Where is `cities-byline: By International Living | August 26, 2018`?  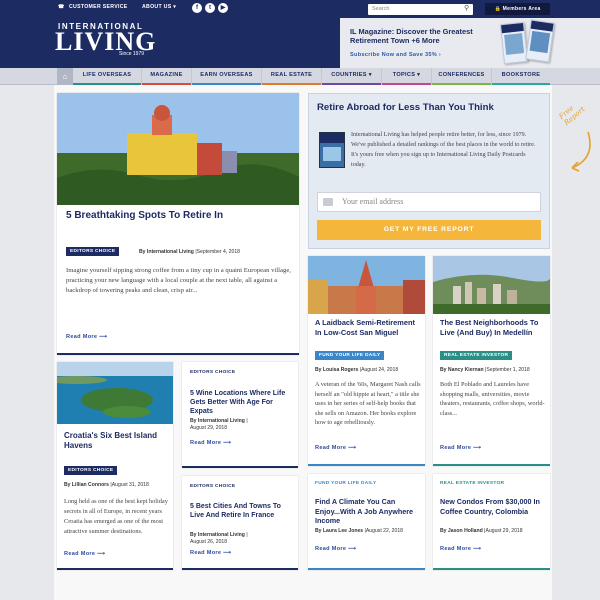
cities-byline: By International Living | August 26, 2018 is located at coordinates (219, 538).